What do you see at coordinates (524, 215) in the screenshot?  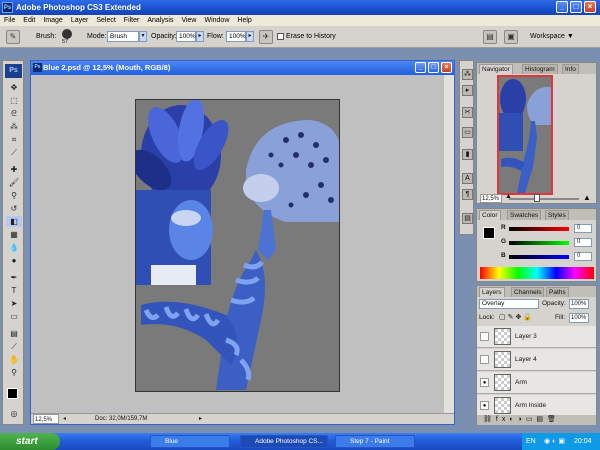 I see `tab-swatches: Swatches` at bounding box center [524, 215].